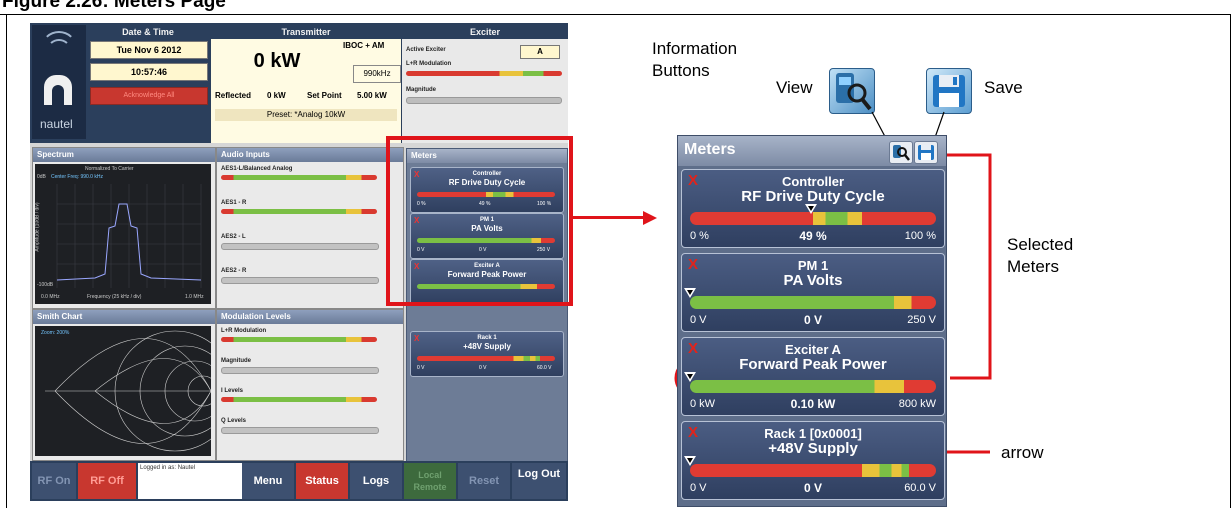 This screenshot has height=508, width=1231. I want to click on view-meter-info-icon, so click(852, 91).